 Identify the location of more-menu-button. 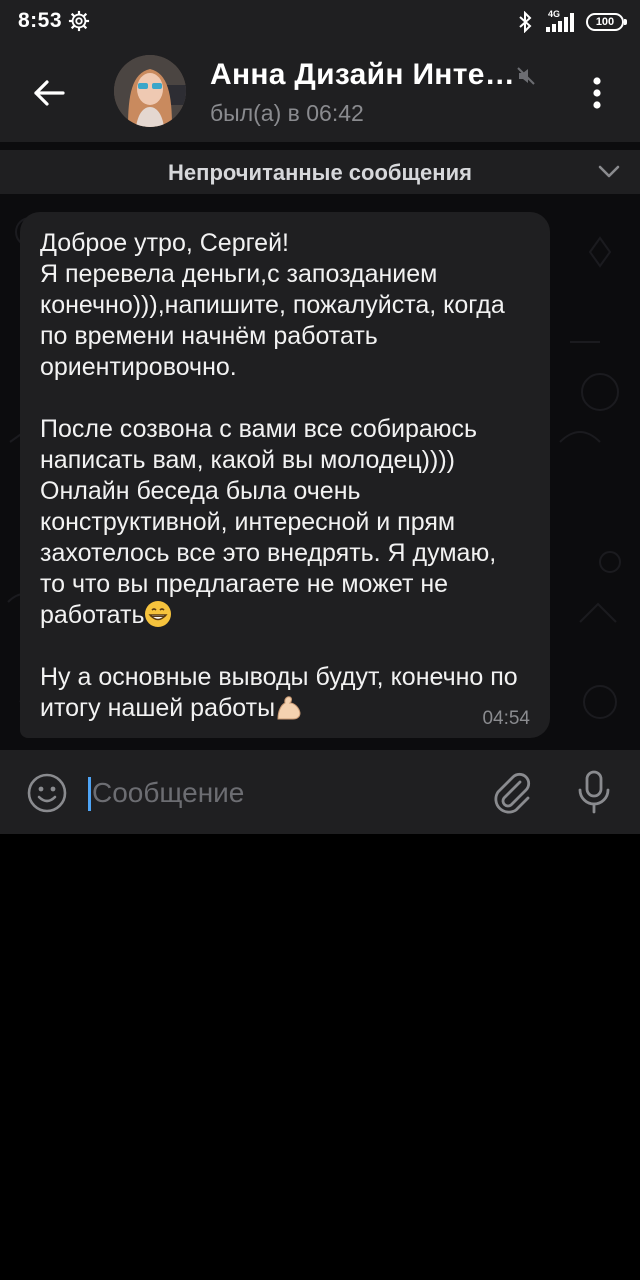
(597, 93).